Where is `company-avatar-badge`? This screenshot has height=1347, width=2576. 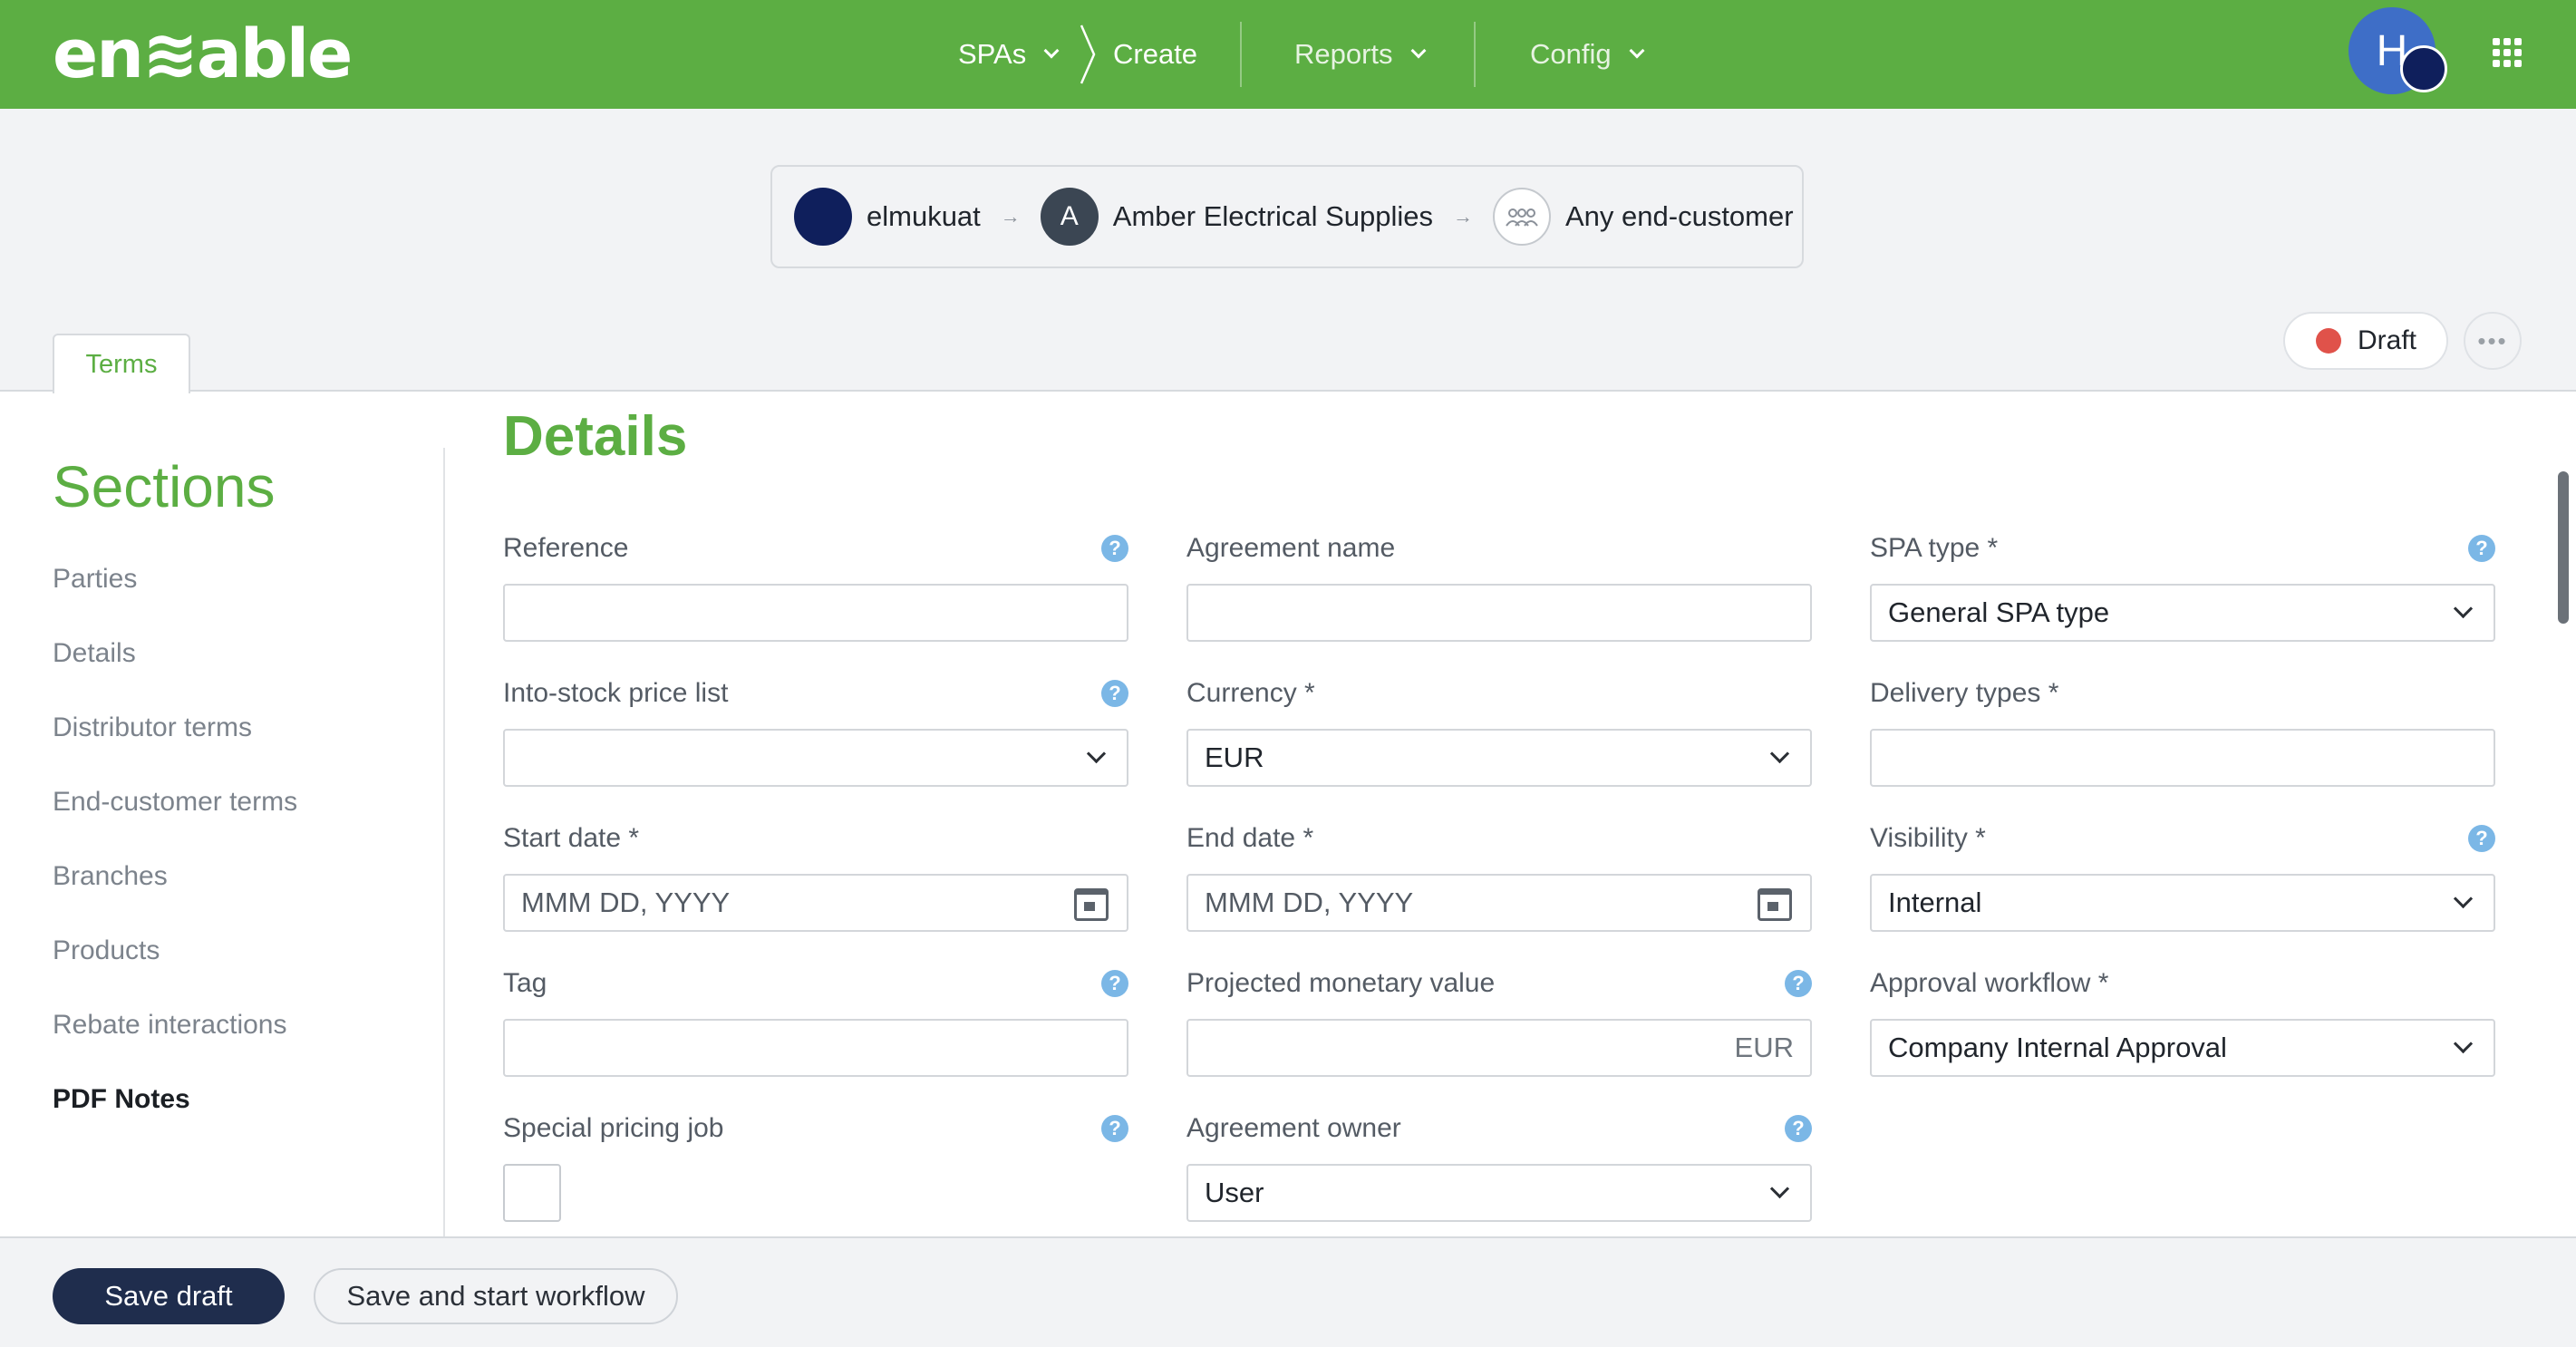 company-avatar-badge is located at coordinates (2423, 69).